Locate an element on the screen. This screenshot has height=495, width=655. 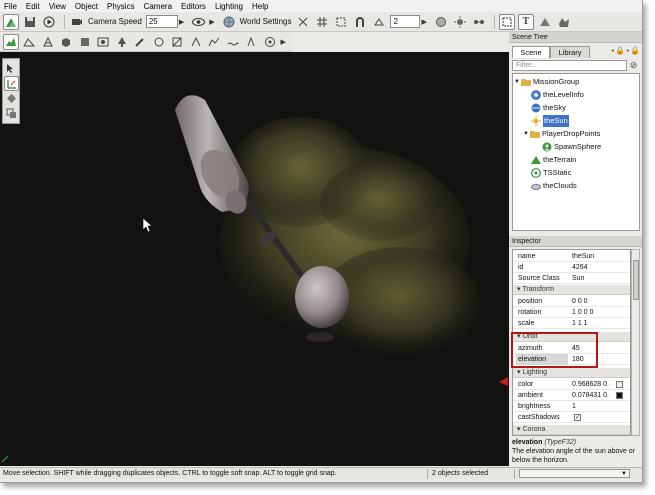
folder-icon is located at coordinates (526, 82).